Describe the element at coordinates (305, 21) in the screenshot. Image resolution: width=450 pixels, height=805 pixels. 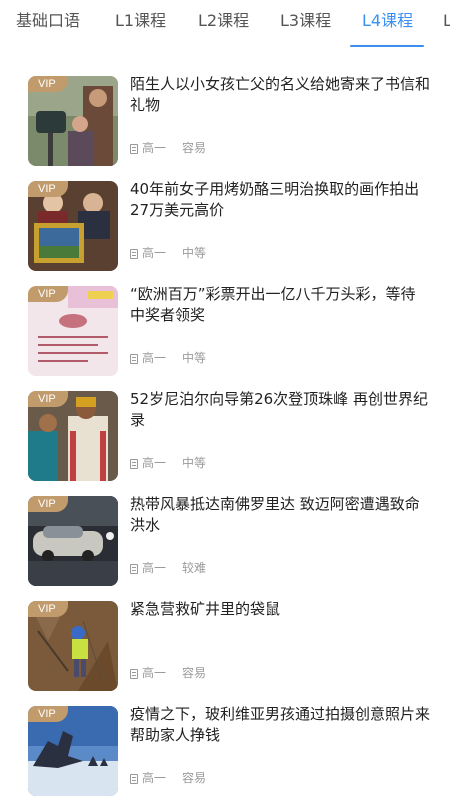
I see `tab-l3: L3课程` at that location.